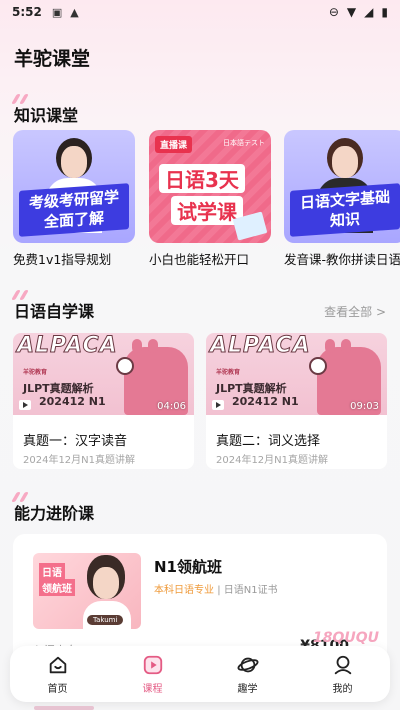  What do you see at coordinates (52, 571) in the screenshot?
I see `thumb-text: 日语` at bounding box center [52, 571].